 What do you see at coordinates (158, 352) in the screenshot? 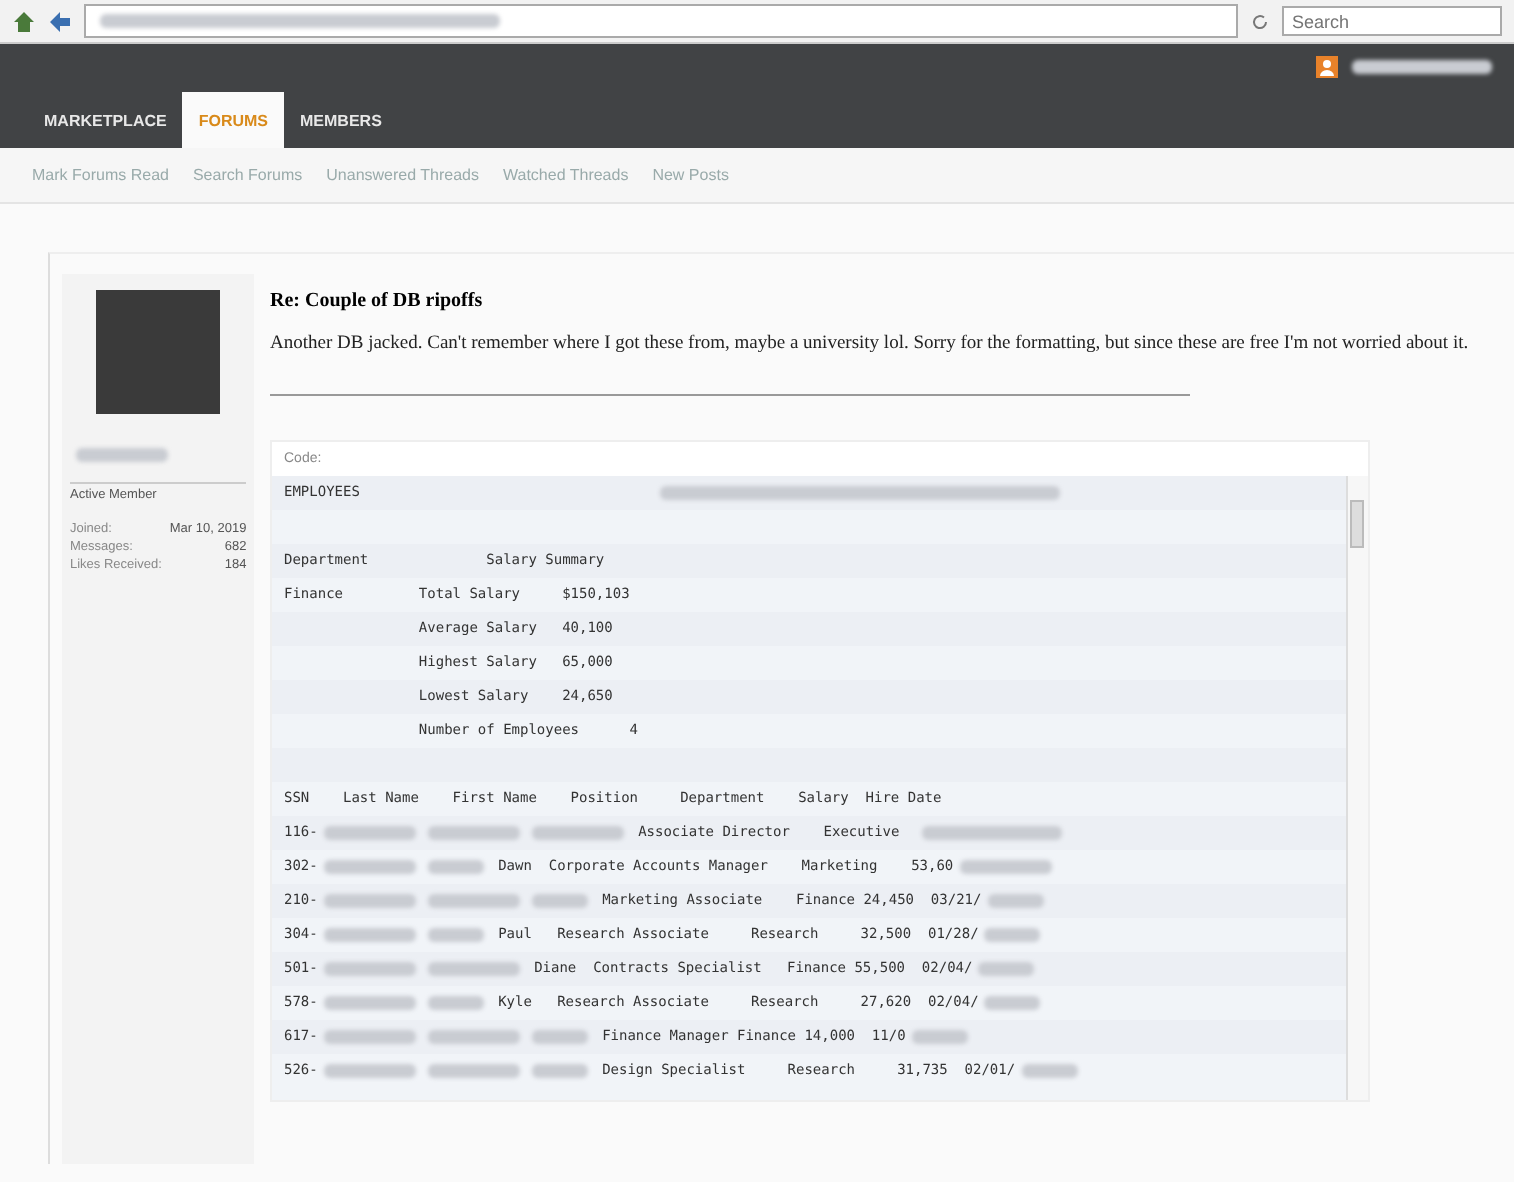
I see `photo-placeholder` at bounding box center [158, 352].